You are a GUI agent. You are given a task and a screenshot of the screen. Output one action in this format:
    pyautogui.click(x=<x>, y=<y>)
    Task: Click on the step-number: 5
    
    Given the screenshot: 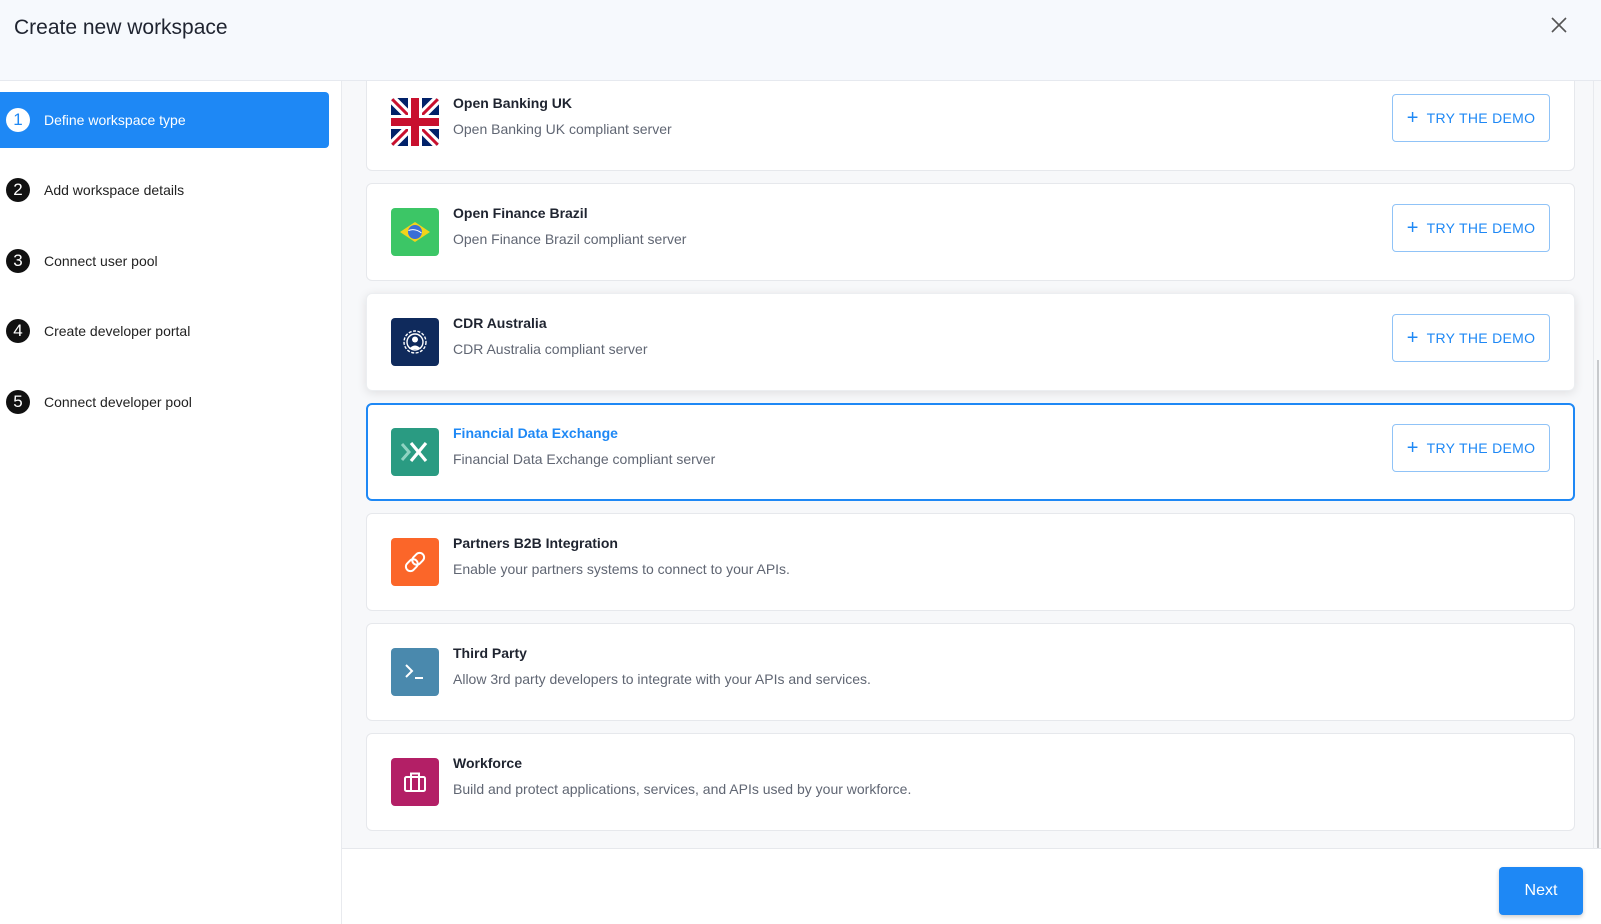 What is the action you would take?
    pyautogui.click(x=18, y=402)
    